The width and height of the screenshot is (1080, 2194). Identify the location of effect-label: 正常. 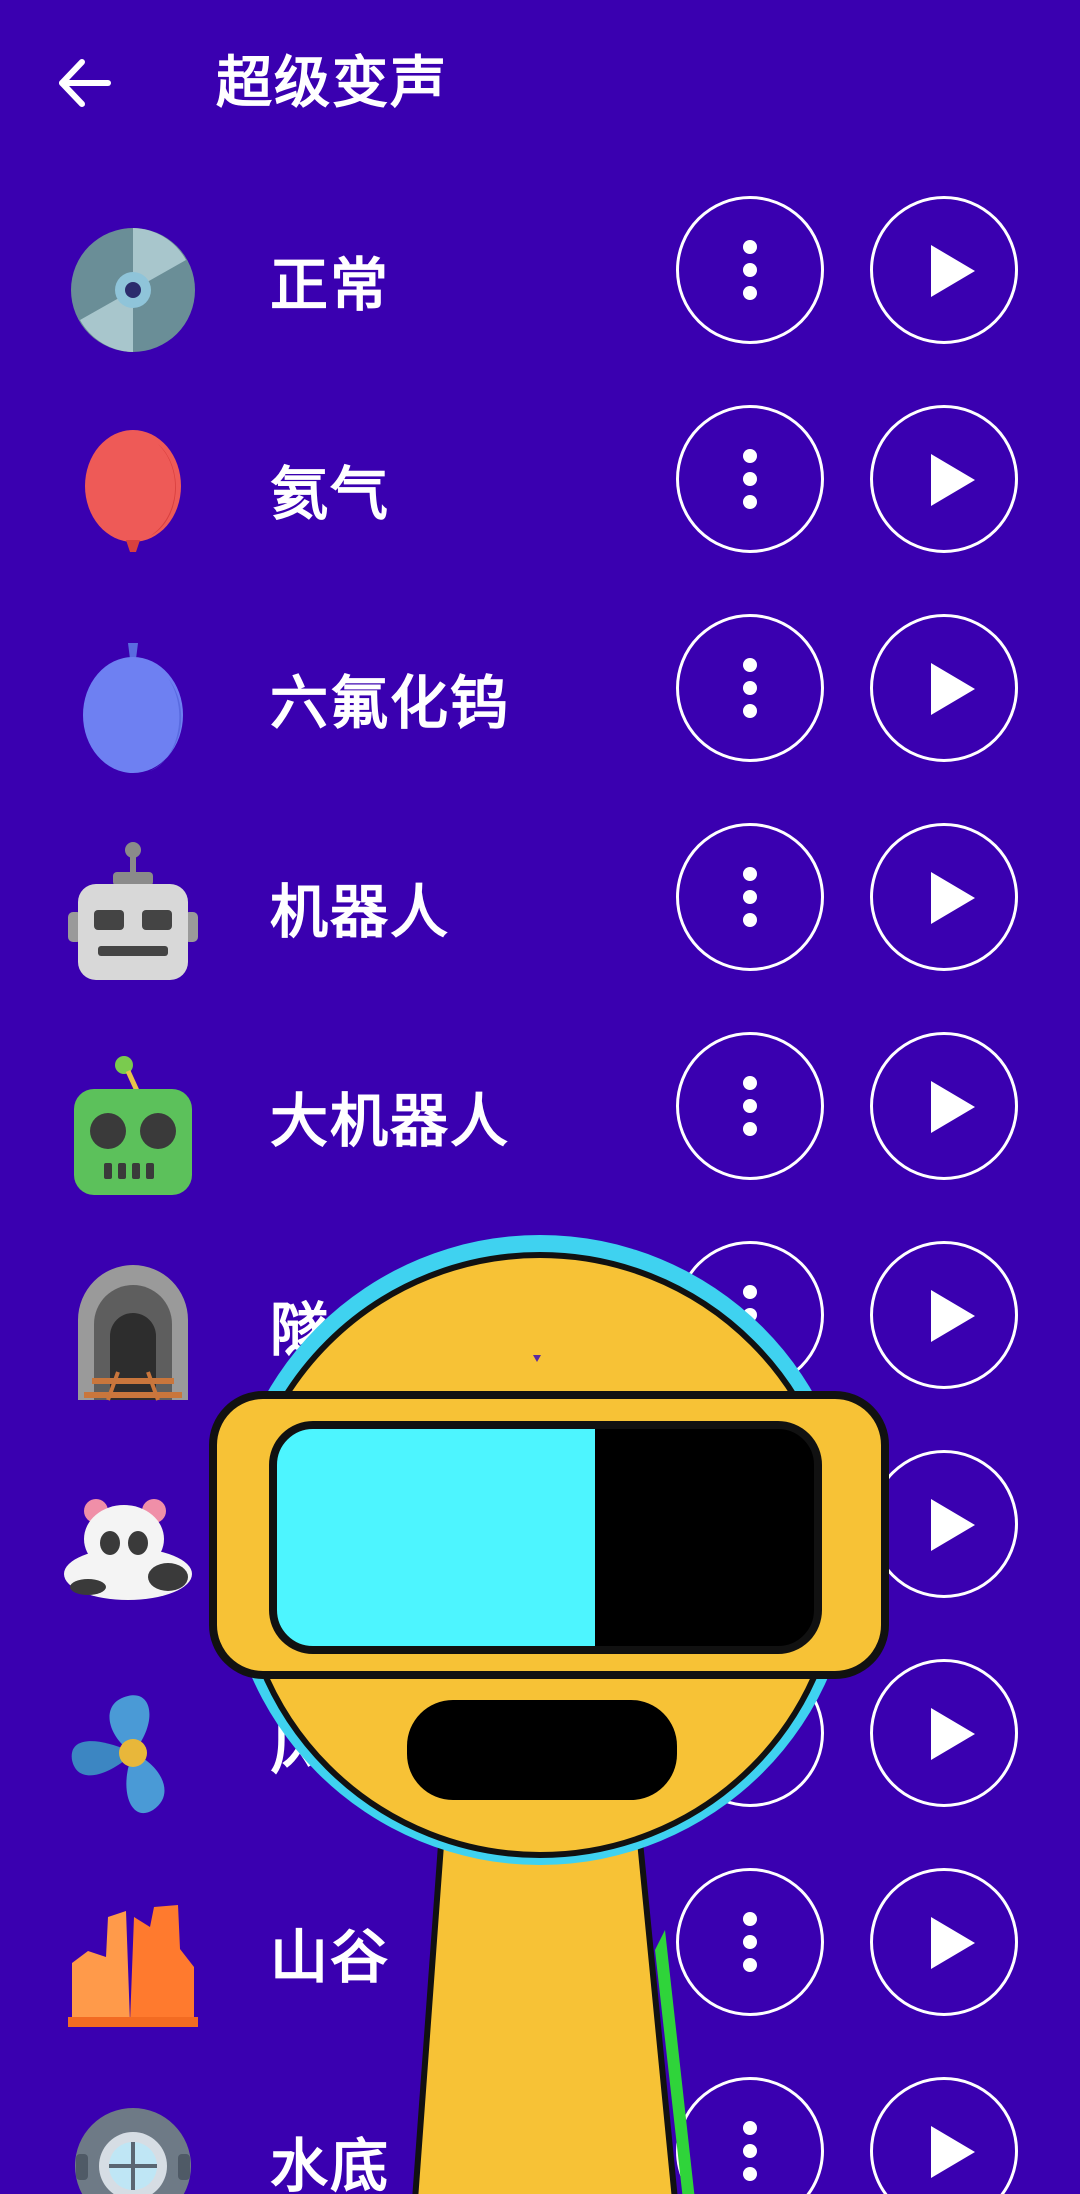
(330, 285).